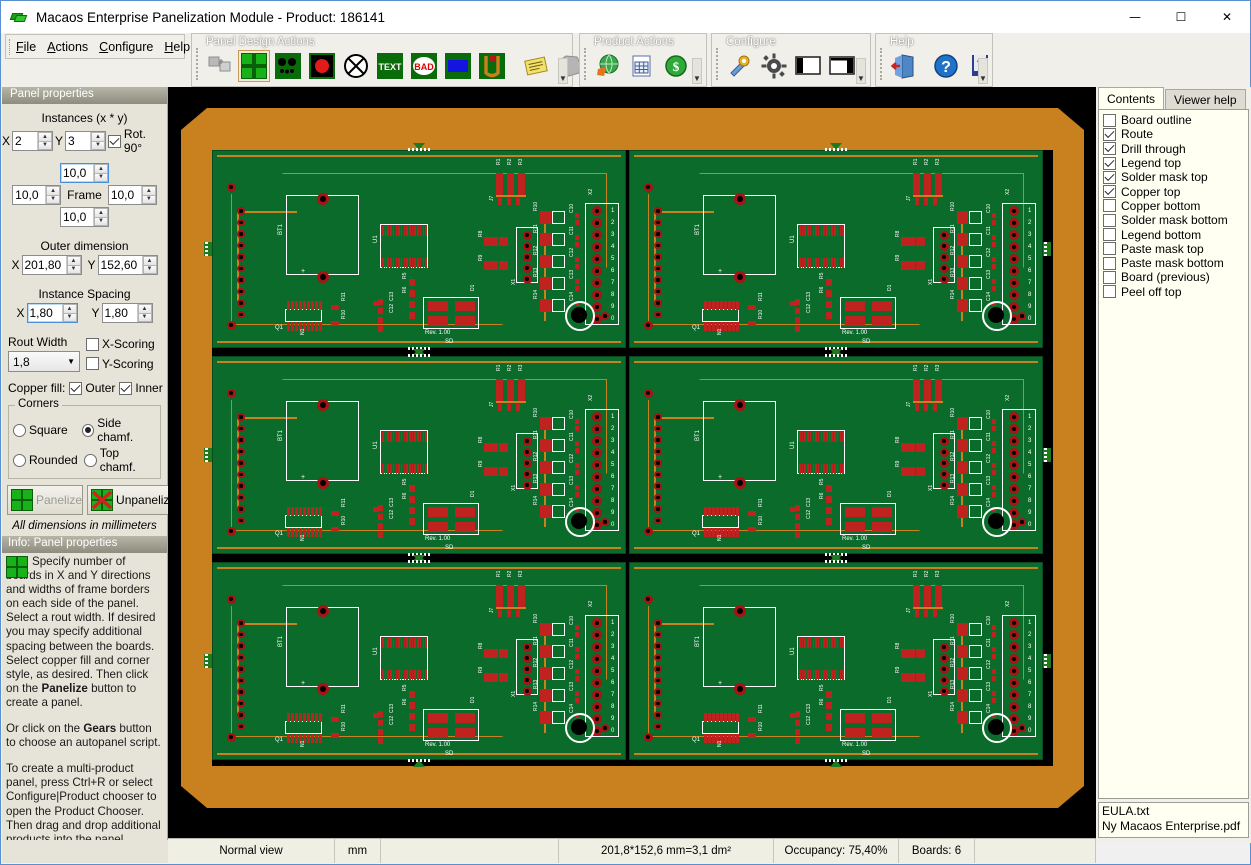 Image resolution: width=1251 pixels, height=865 pixels. What do you see at coordinates (904, 66) in the screenshot?
I see `exit-button` at bounding box center [904, 66].